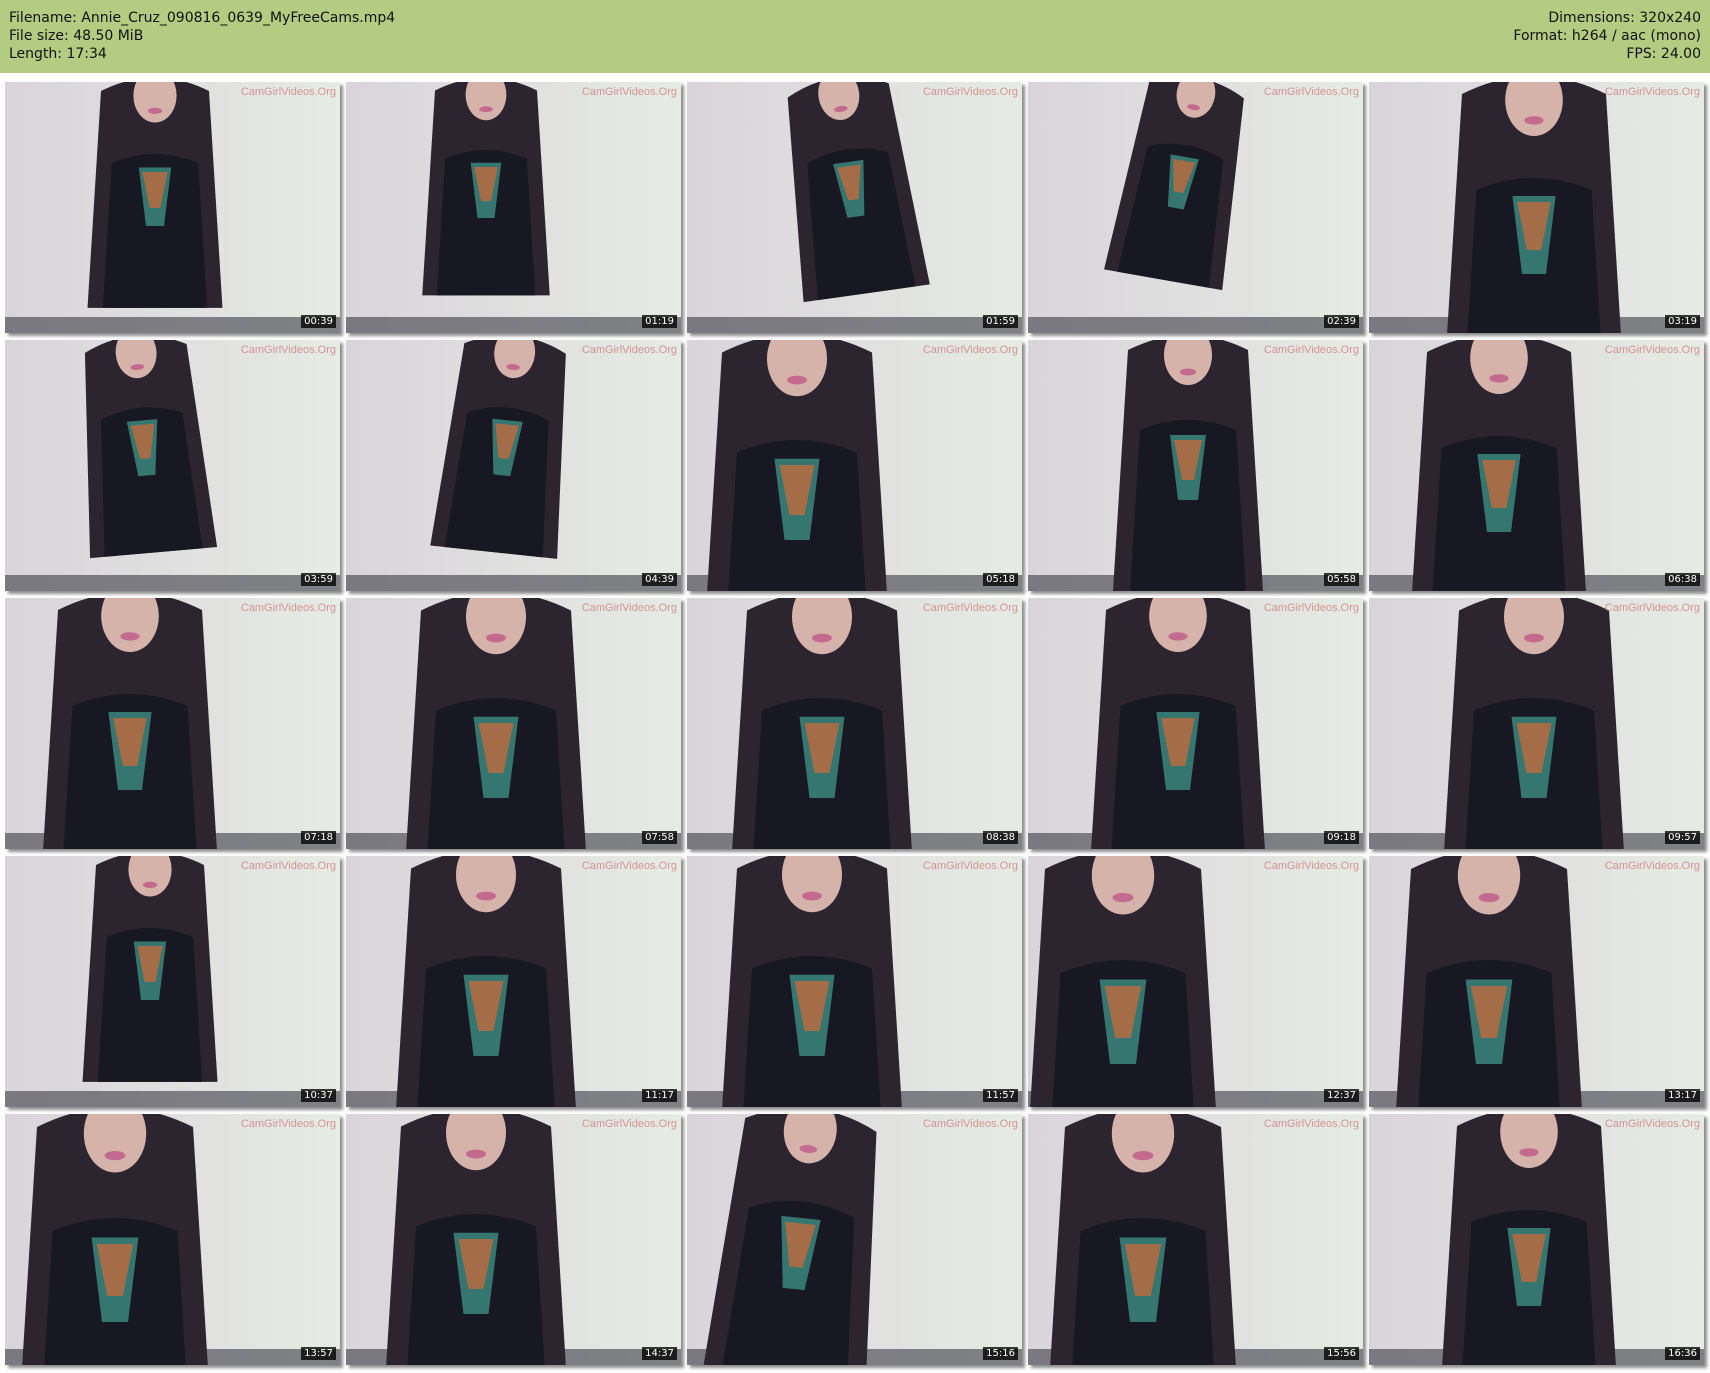 Image resolution: width=1710 pixels, height=1373 pixels. I want to click on thumbnail: CamGirlVideos.Org 12:37, so click(1195, 981).